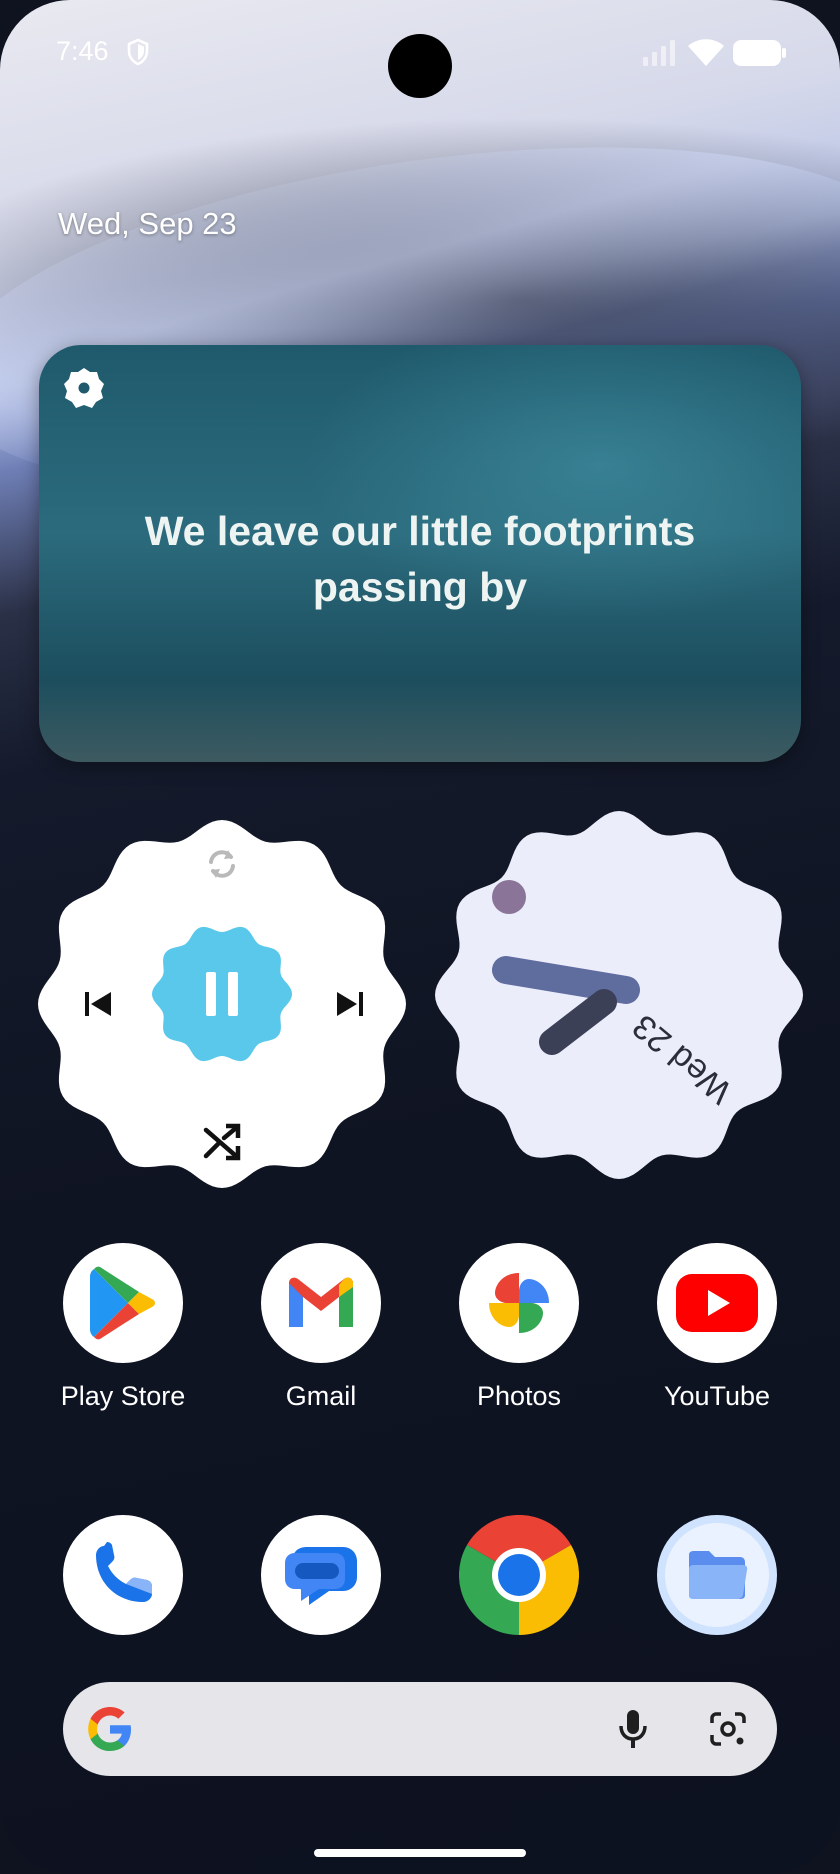 This screenshot has height=1874, width=840. Describe the element at coordinates (350, 1004) in the screenshot. I see `next-icon` at that location.